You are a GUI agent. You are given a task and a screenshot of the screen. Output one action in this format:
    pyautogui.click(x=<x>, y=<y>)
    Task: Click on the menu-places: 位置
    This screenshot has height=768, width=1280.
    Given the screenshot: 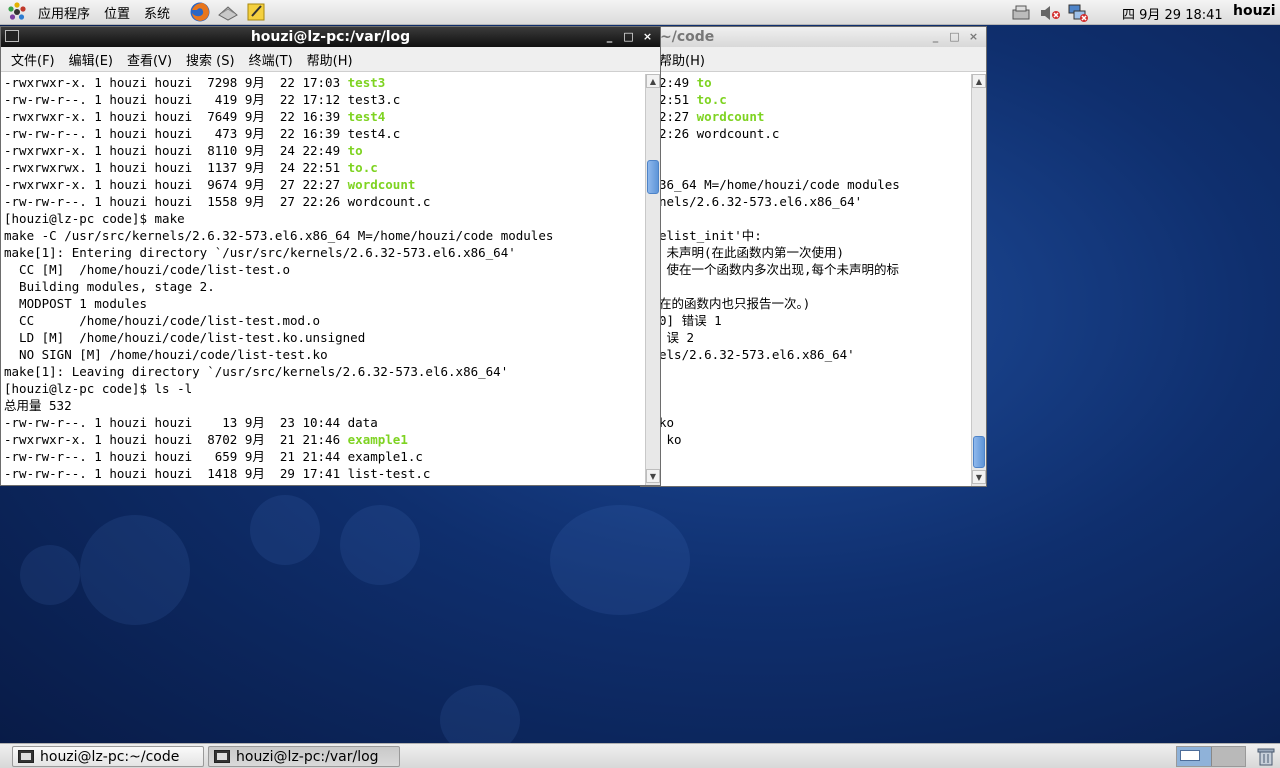 What is the action you would take?
    pyautogui.click(x=117, y=12)
    